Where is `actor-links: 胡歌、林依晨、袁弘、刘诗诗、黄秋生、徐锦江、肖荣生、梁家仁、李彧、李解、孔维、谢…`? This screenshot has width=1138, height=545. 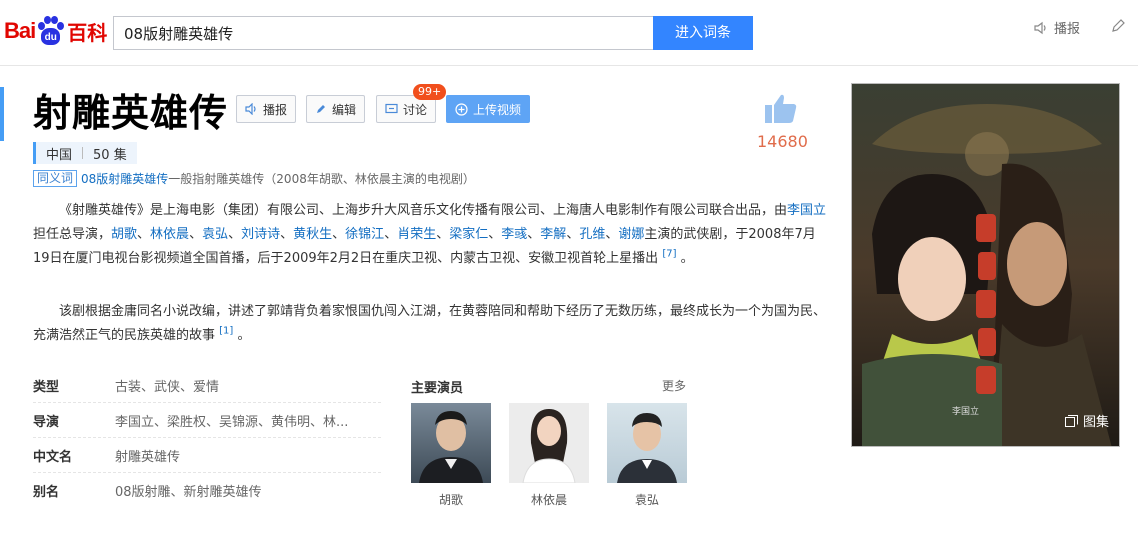 actor-links: 胡歌、林依晨、袁弘、刘诗诗、黄秋生、徐锦江、肖荣生、梁家仁、李彧、李解、孔维、谢… is located at coordinates (377, 234).